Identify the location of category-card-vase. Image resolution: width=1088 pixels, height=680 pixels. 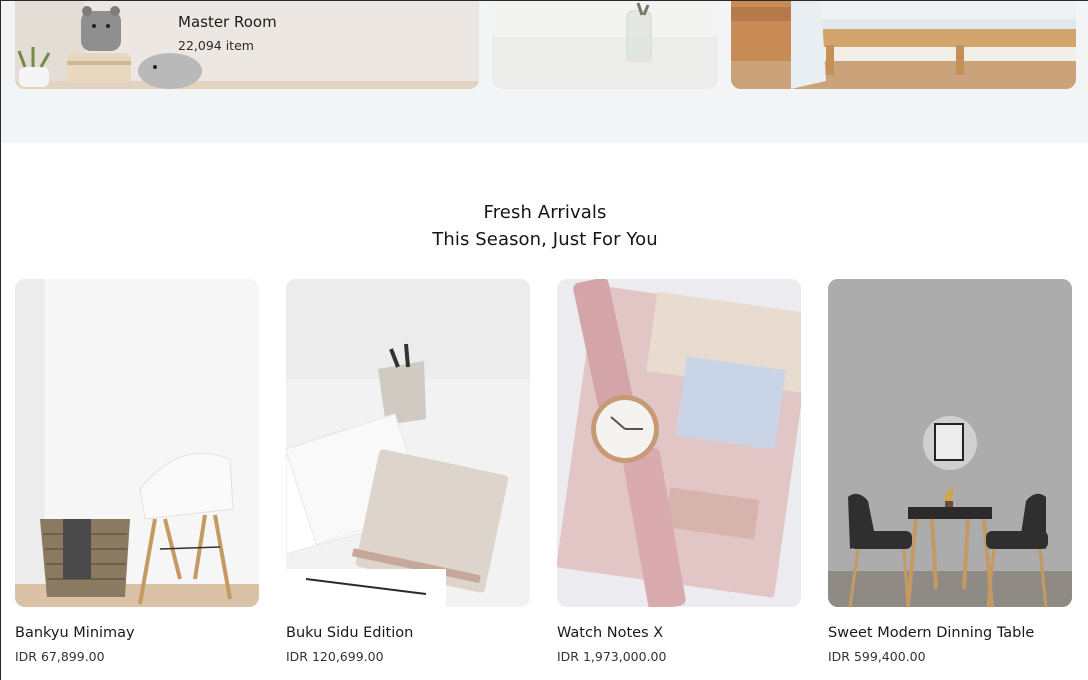
(605, 45).